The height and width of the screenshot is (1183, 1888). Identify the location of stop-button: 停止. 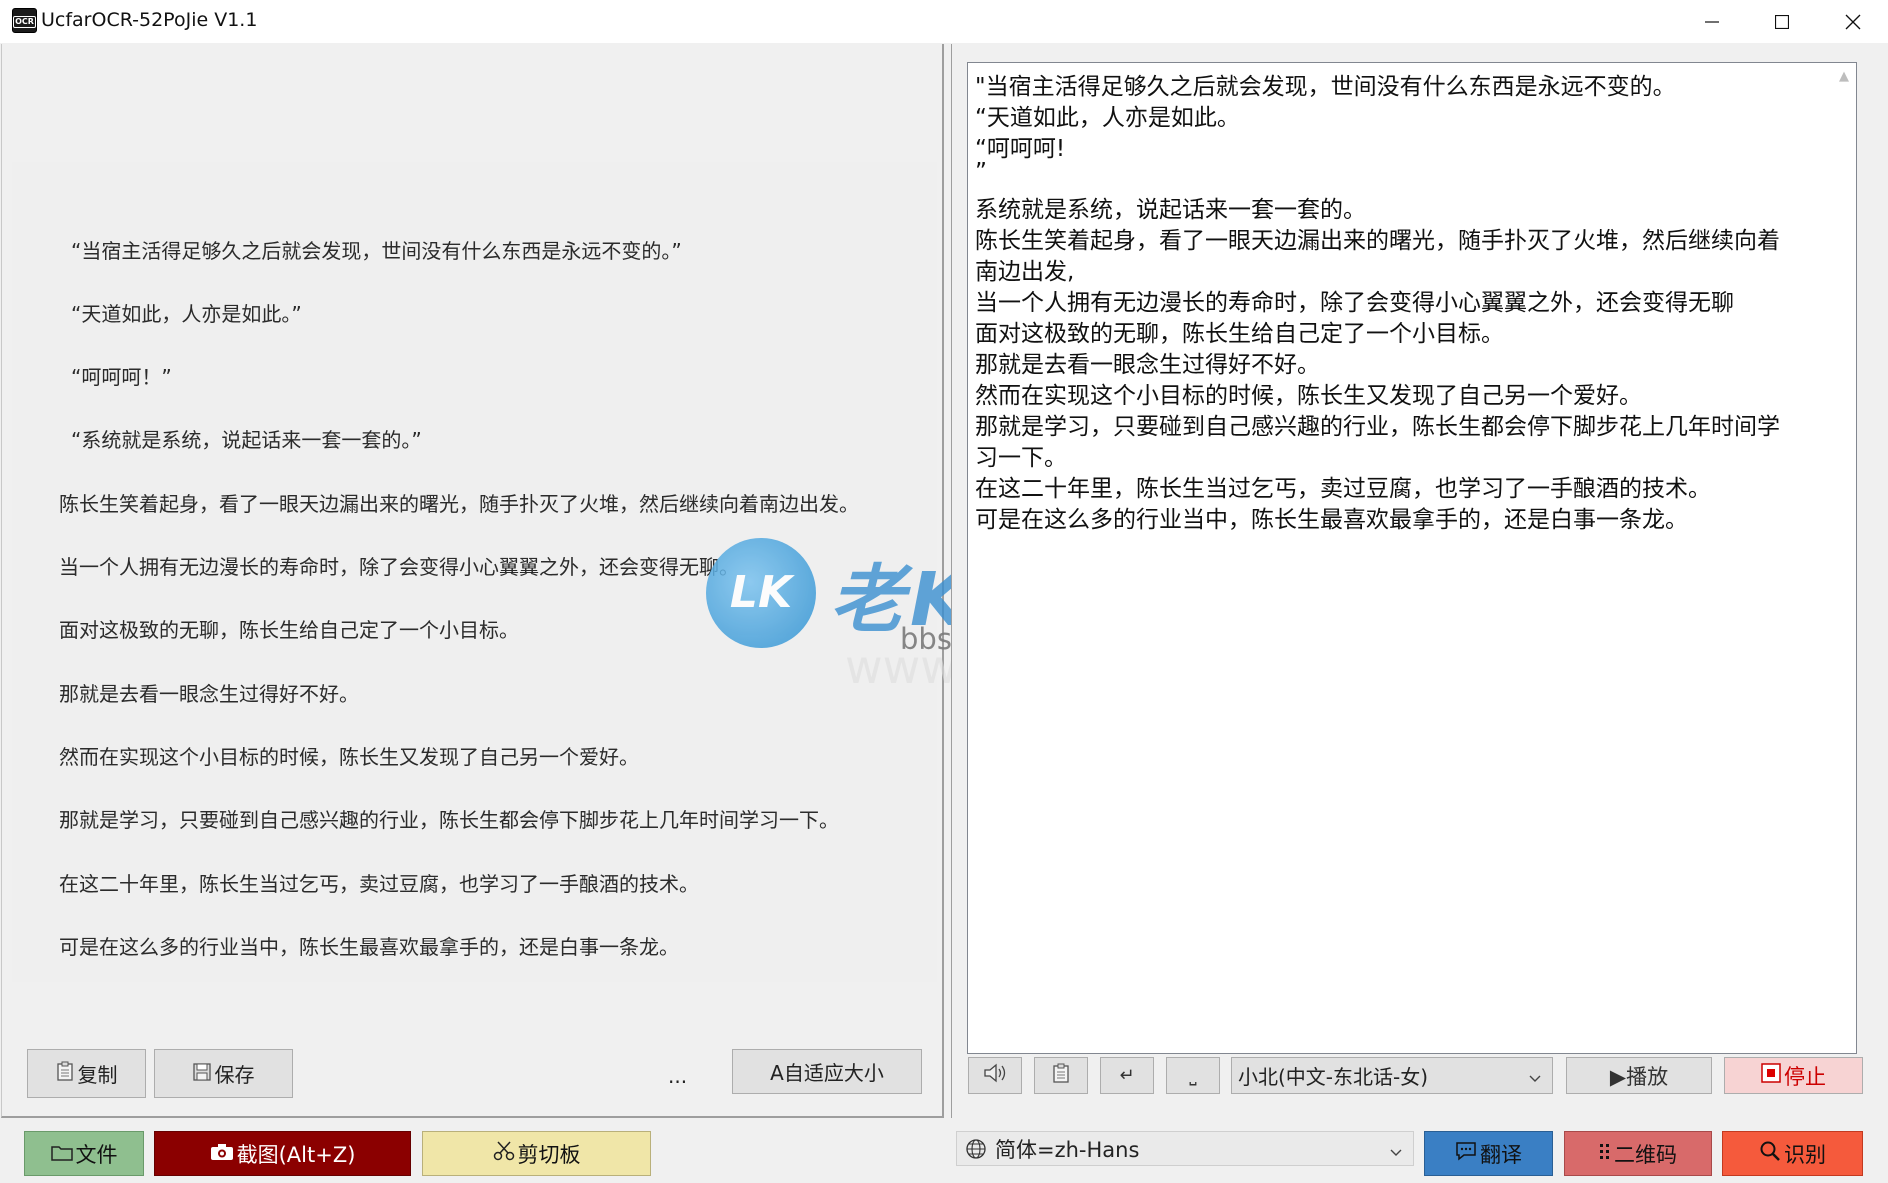
(1793, 1075).